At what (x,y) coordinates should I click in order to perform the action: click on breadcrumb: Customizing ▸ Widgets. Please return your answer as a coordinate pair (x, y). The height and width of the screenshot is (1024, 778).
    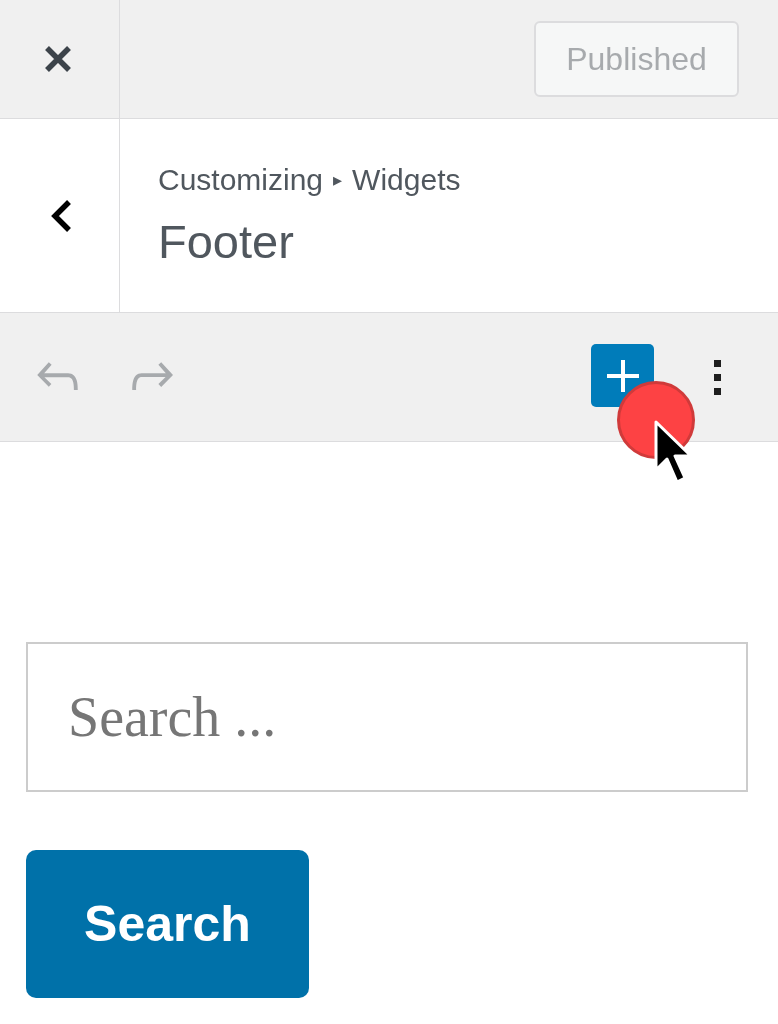
    Looking at the image, I should click on (309, 180).